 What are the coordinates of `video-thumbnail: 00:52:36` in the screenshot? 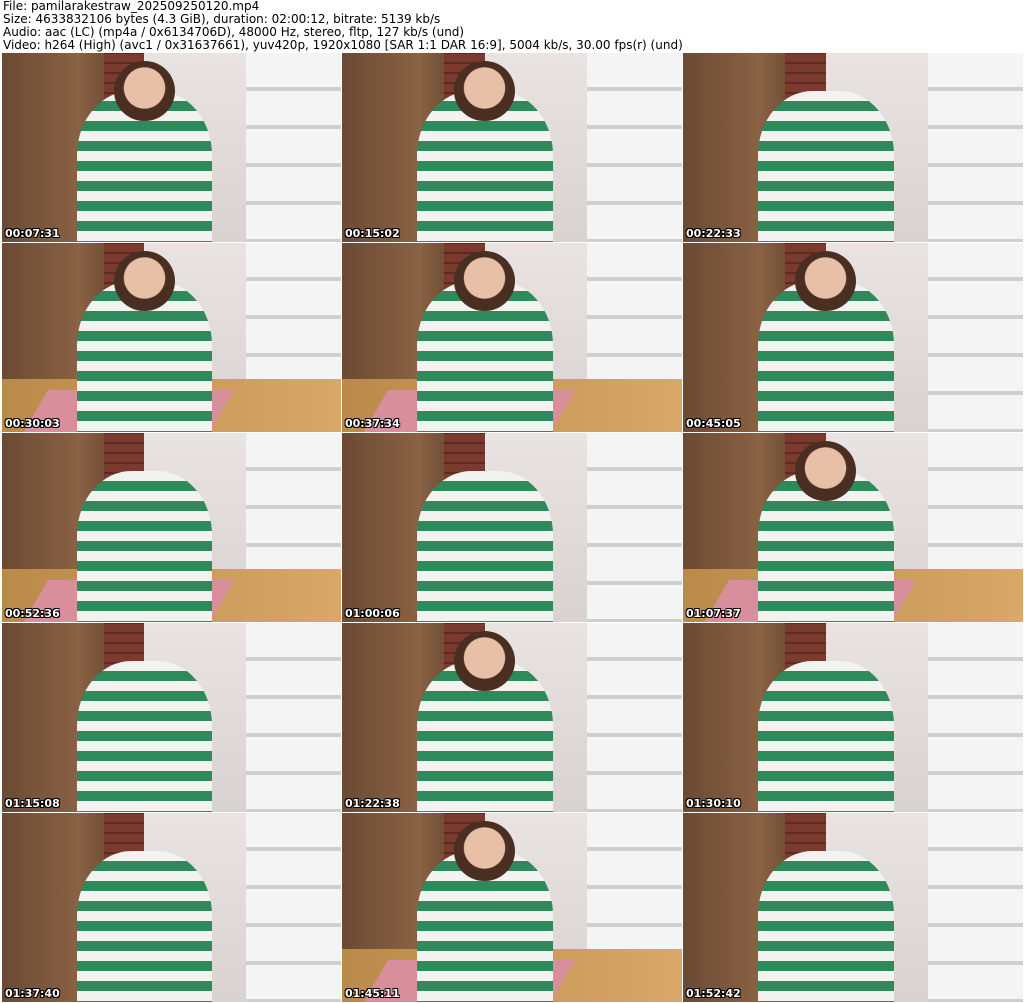 It's located at (171, 527).